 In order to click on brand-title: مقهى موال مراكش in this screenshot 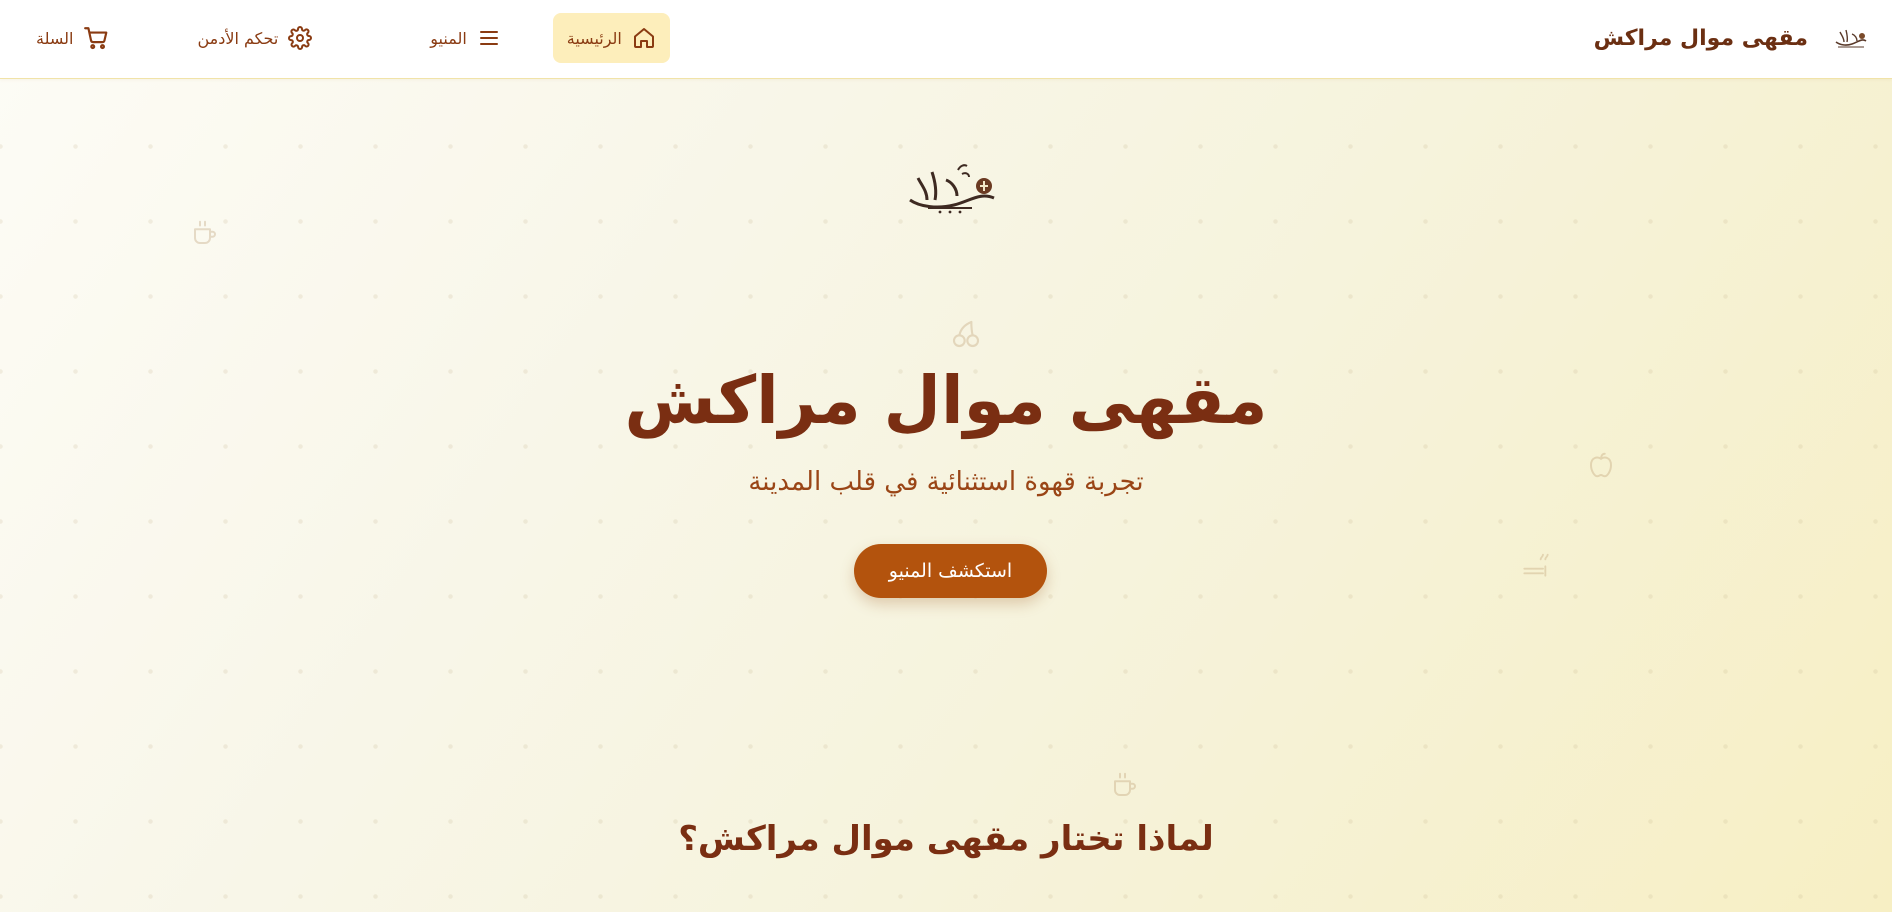, I will do `click(1700, 38)`.